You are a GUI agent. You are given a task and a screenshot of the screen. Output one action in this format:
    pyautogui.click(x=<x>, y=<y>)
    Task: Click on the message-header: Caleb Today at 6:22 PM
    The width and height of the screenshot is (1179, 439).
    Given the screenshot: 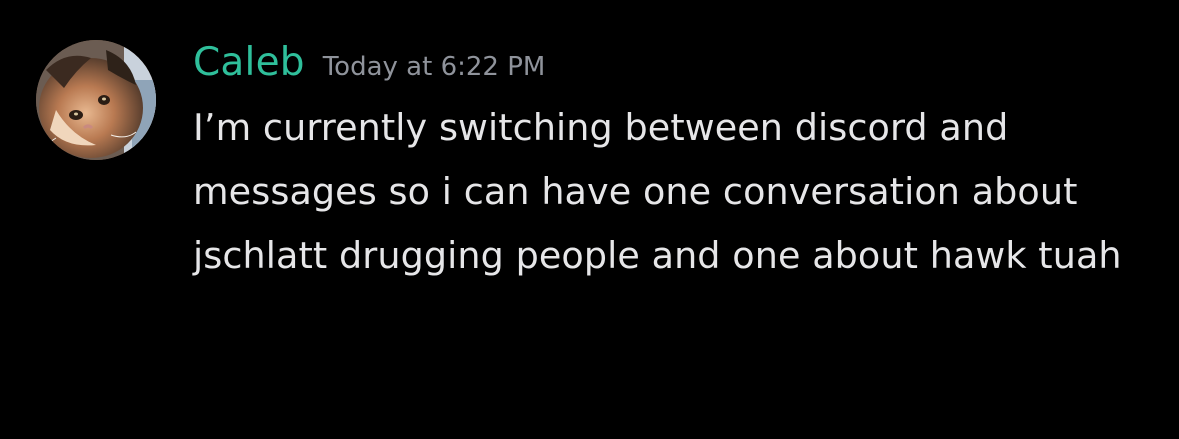 What is the action you would take?
    pyautogui.click(x=369, y=66)
    